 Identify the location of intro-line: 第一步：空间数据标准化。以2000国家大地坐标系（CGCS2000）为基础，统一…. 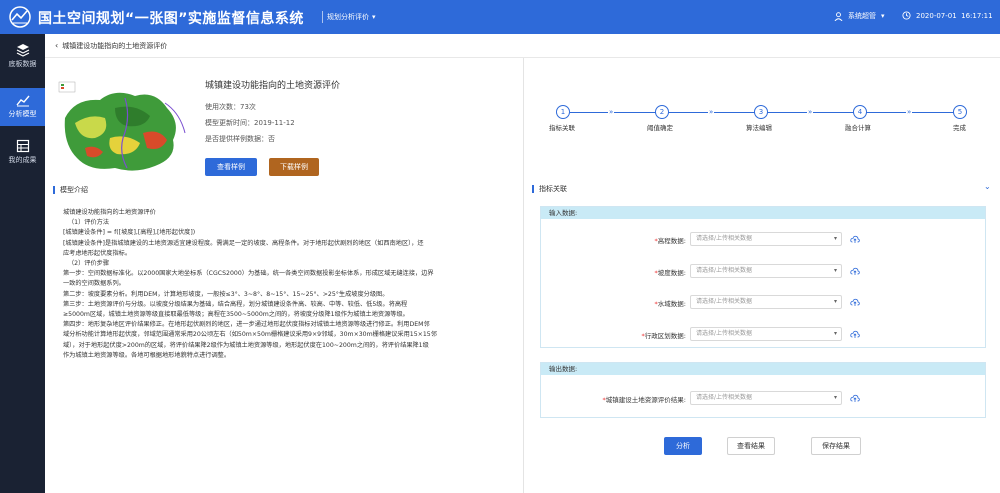
(248, 274).